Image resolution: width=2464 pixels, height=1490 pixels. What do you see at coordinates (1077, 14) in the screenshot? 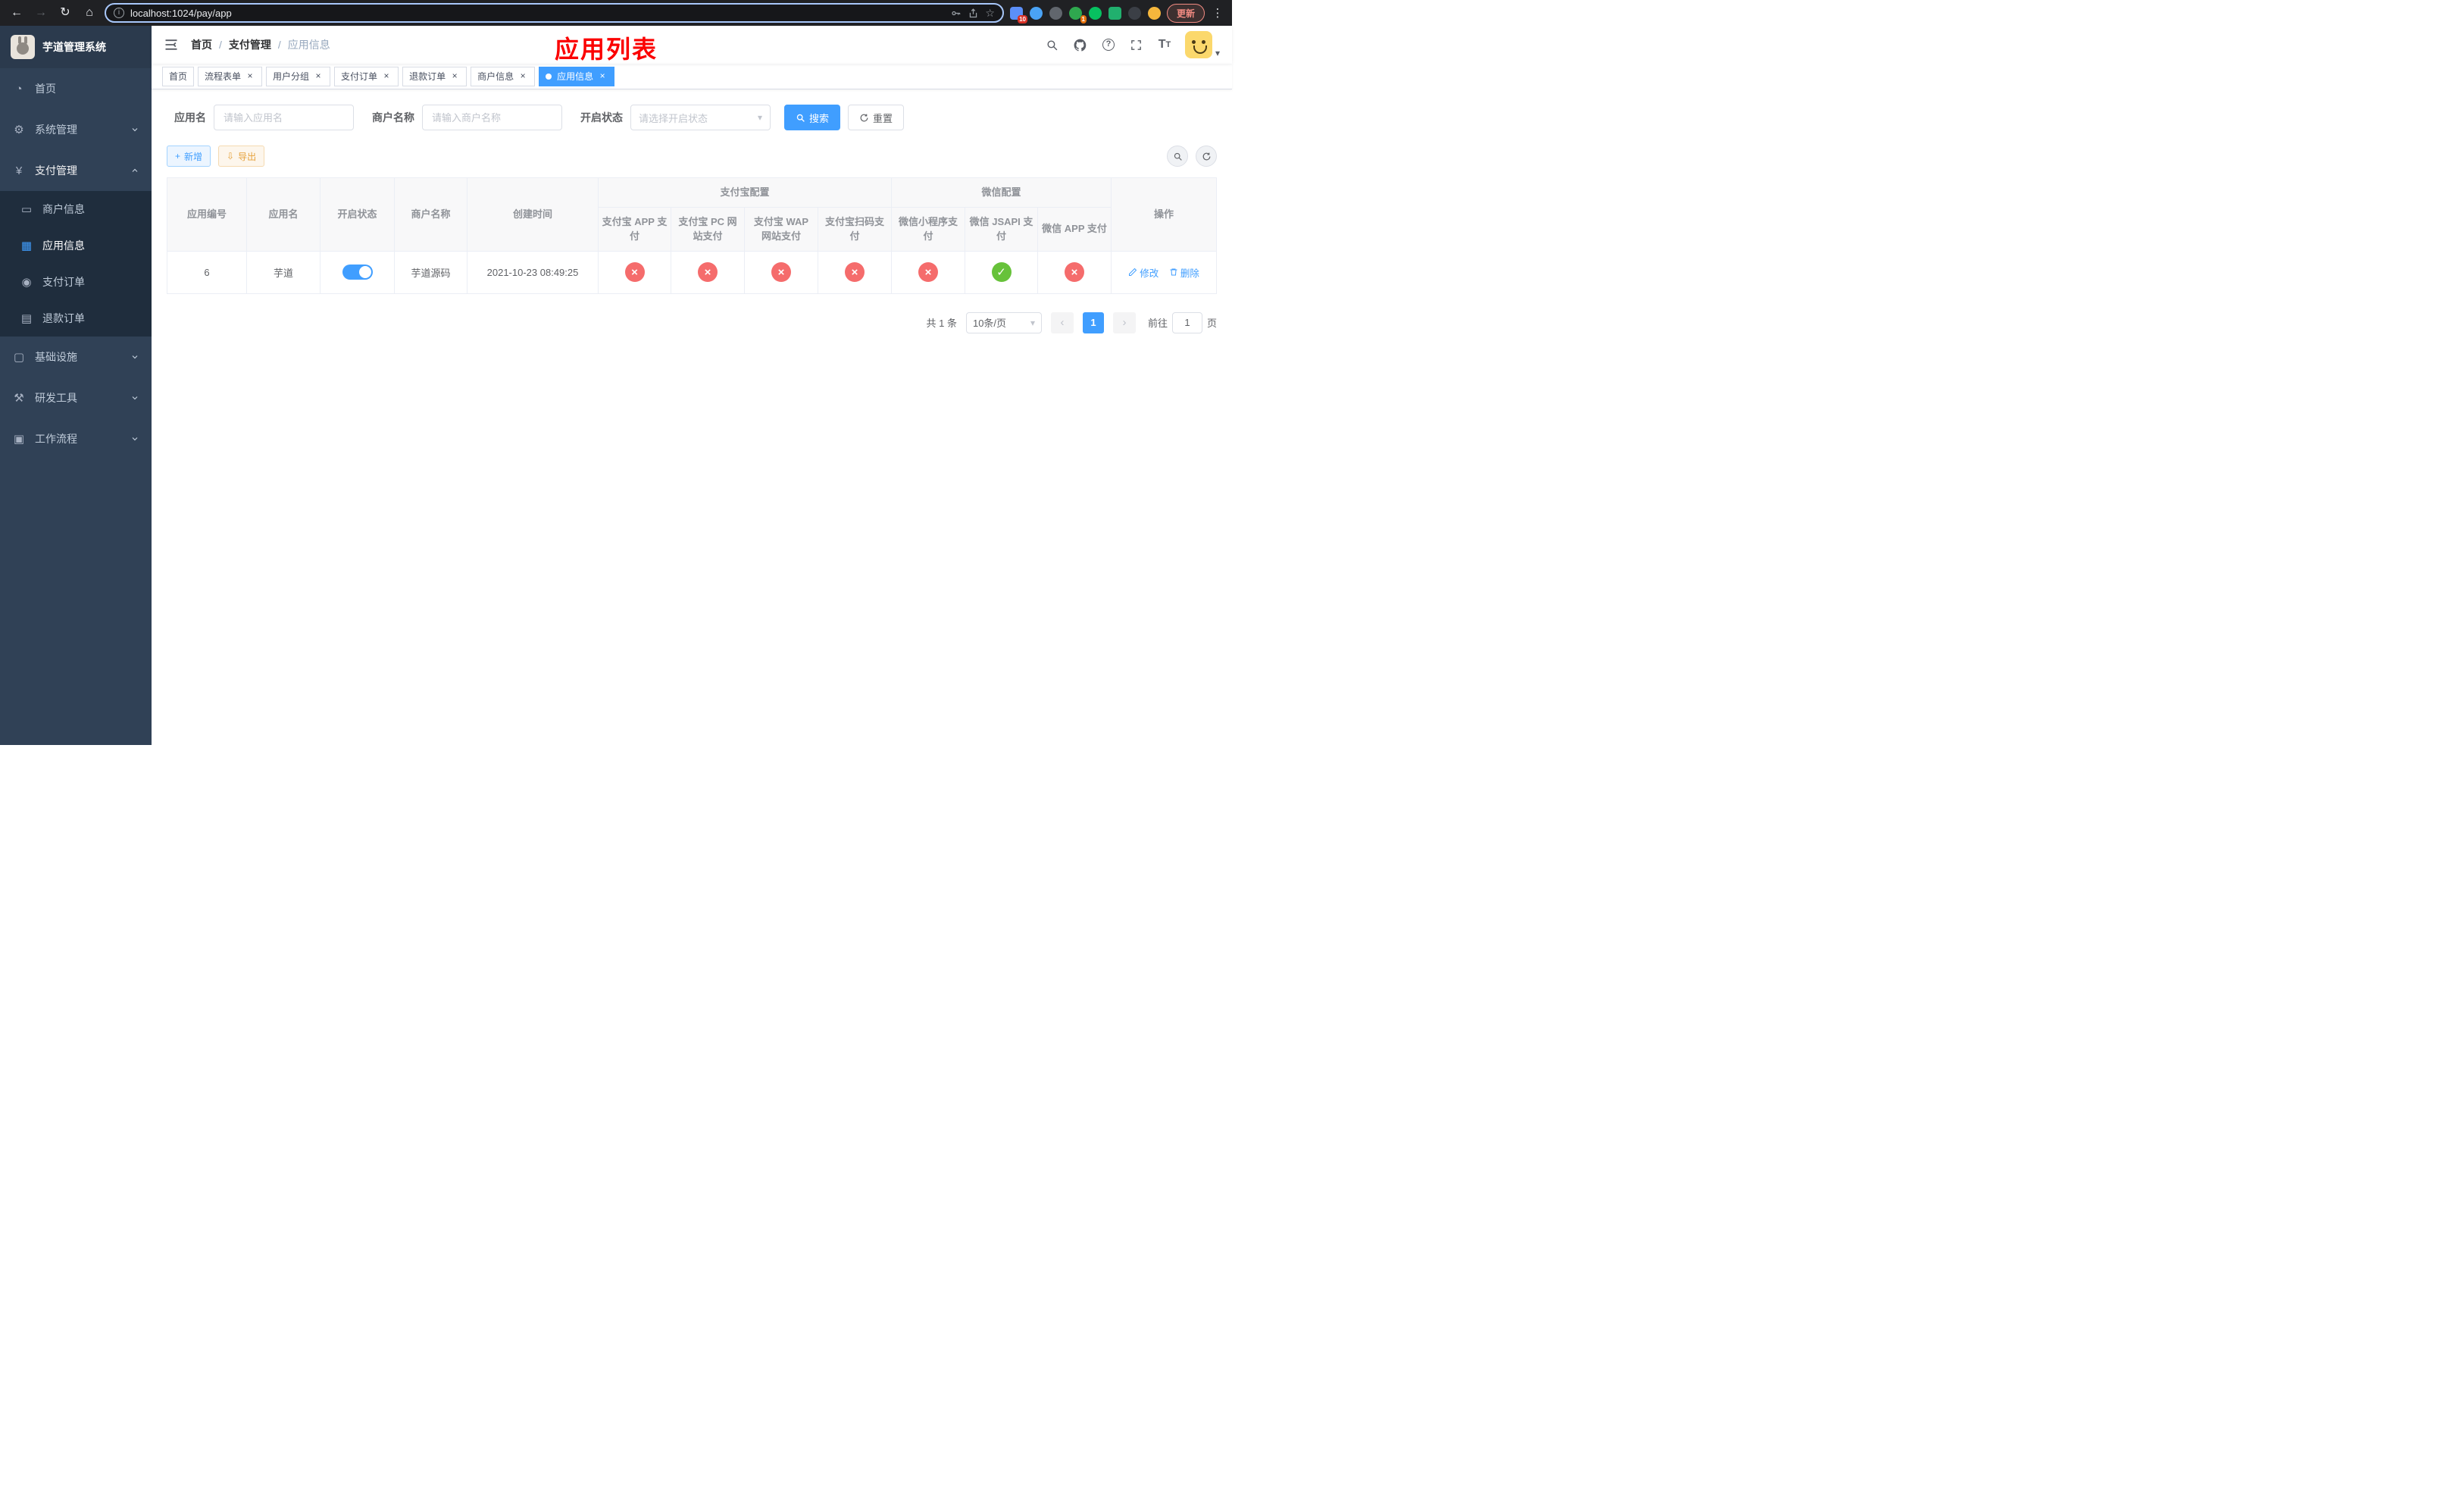
I see `extension-icon-4: 1` at bounding box center [1077, 14].